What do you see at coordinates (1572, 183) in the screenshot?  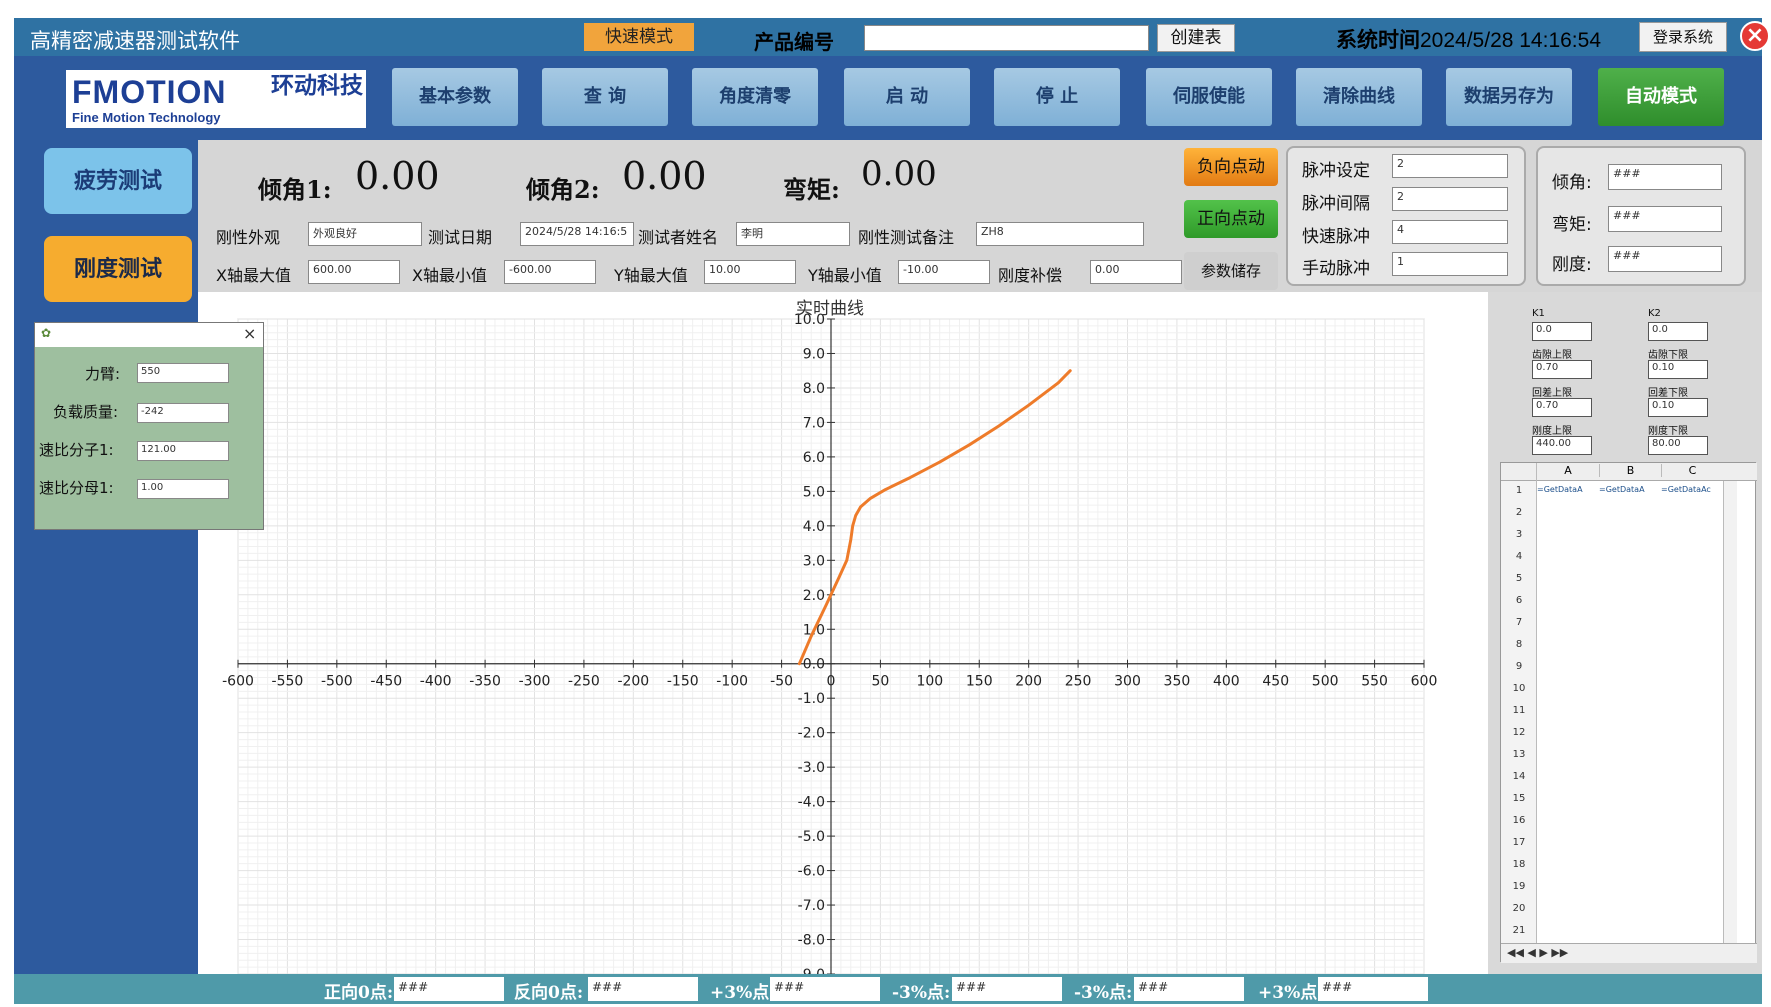 I see `tilt-readout-label: 倾角:` at bounding box center [1572, 183].